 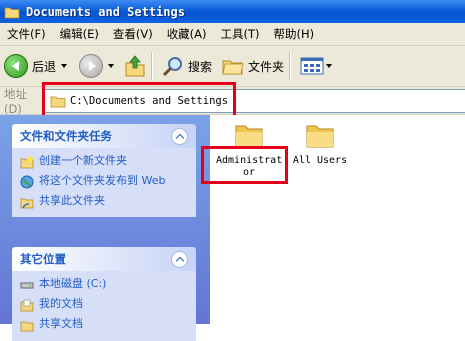 I want to click on views-button, so click(x=316, y=66).